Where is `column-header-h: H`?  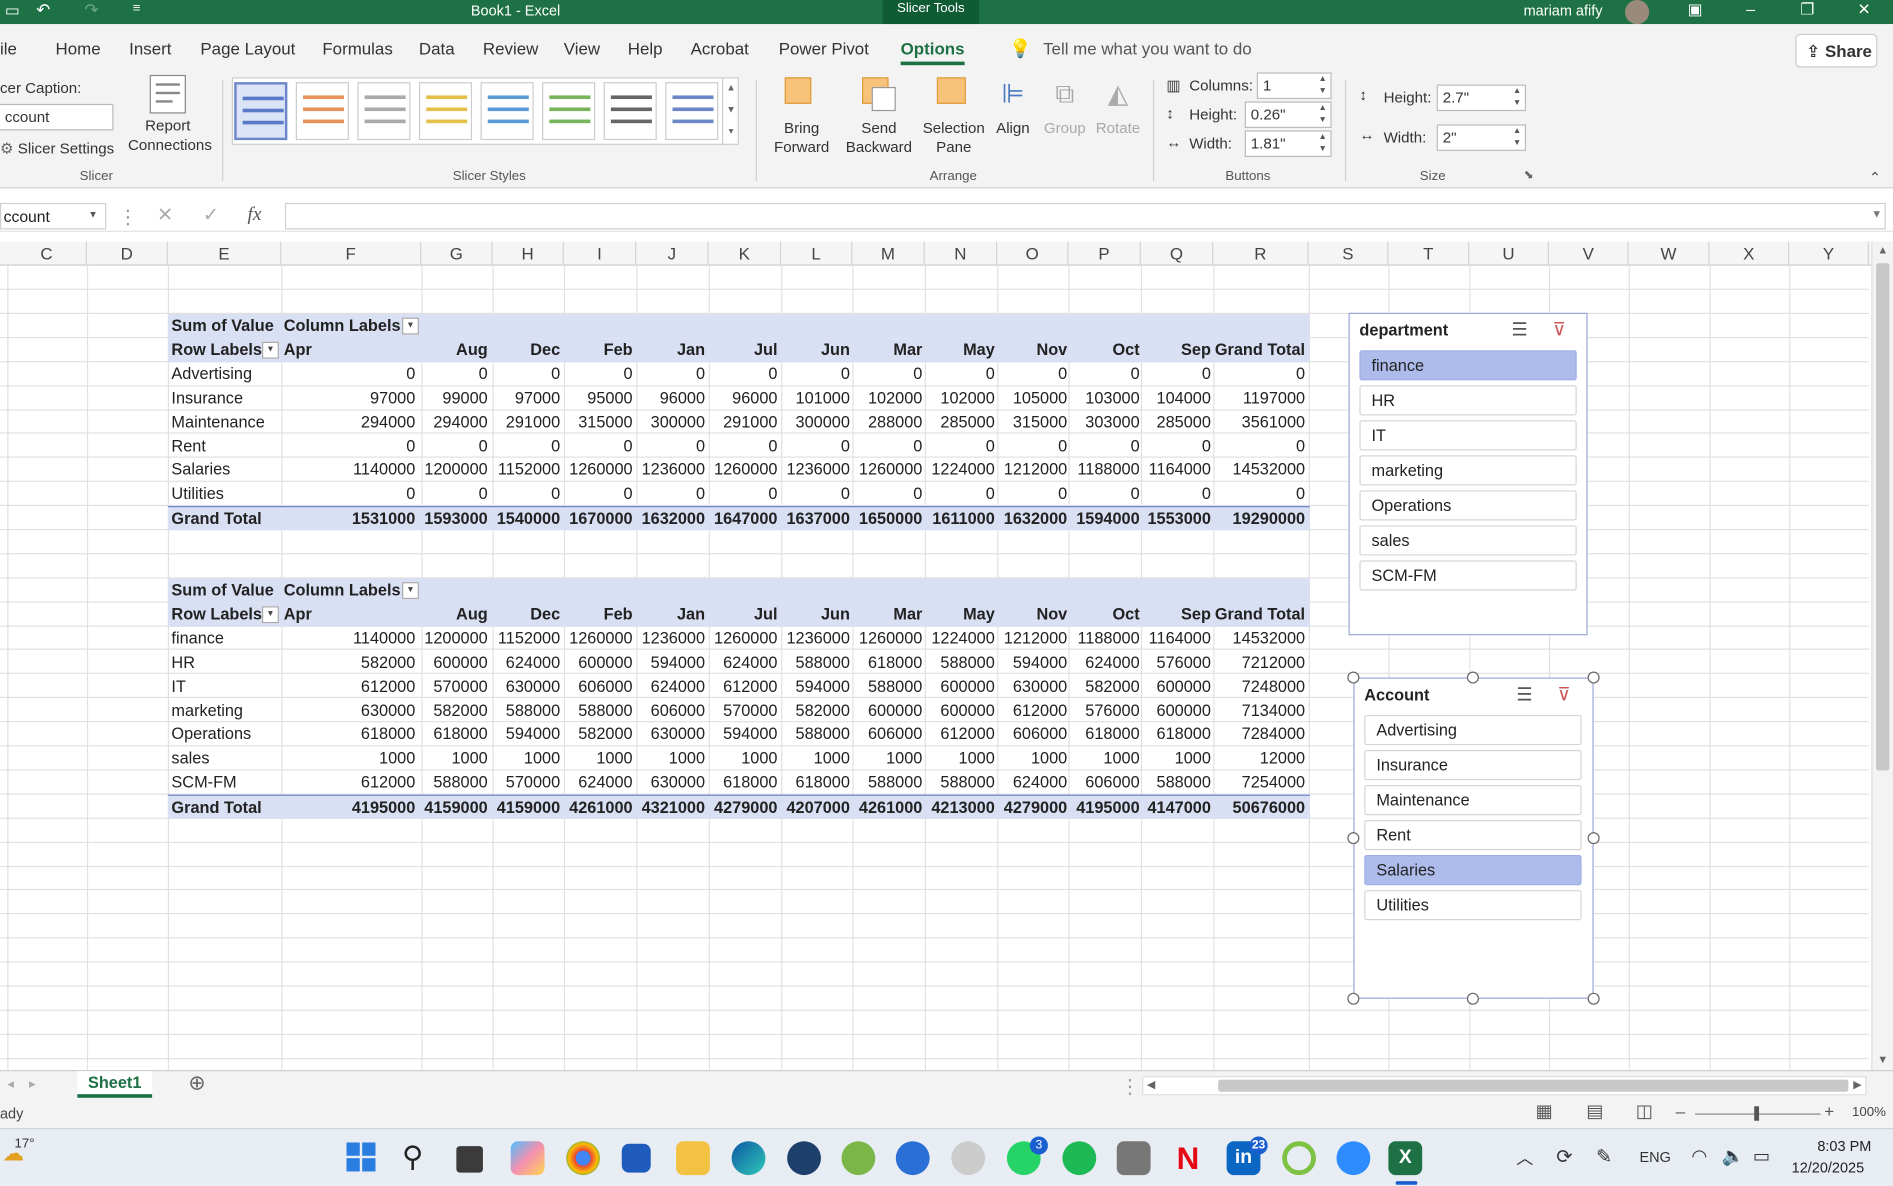 column-header-h: H is located at coordinates (528, 253).